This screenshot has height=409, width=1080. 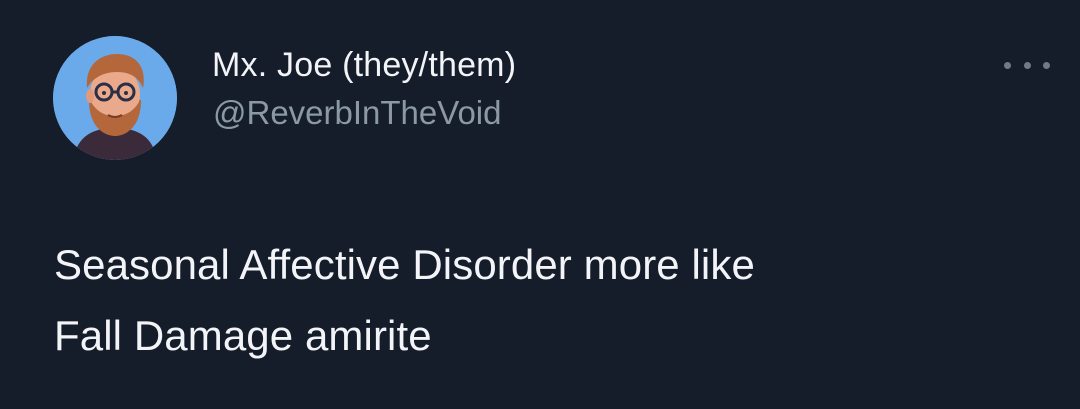 I want to click on tweet-text-line: Fall Damage amirite, so click(x=243, y=335).